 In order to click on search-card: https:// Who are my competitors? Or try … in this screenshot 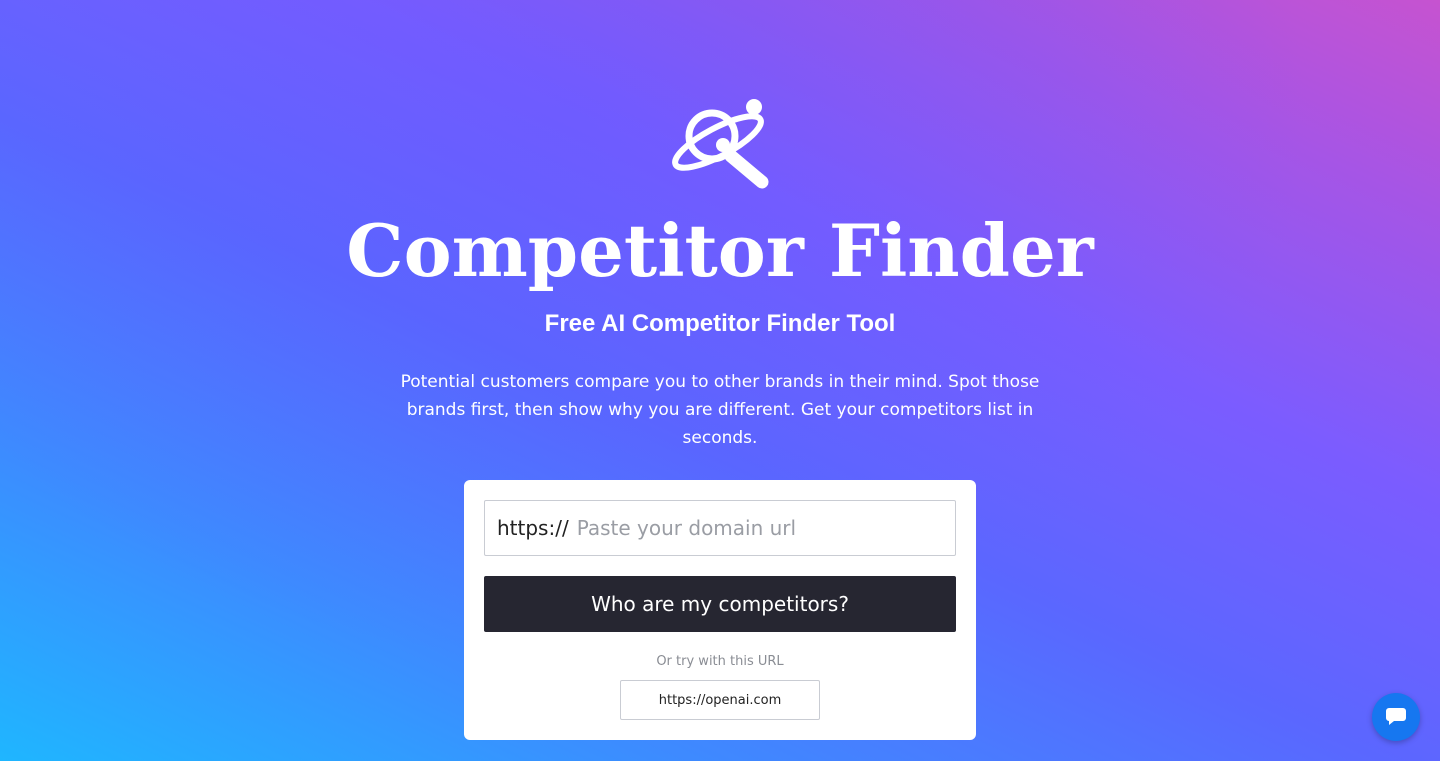, I will do `click(720, 610)`.